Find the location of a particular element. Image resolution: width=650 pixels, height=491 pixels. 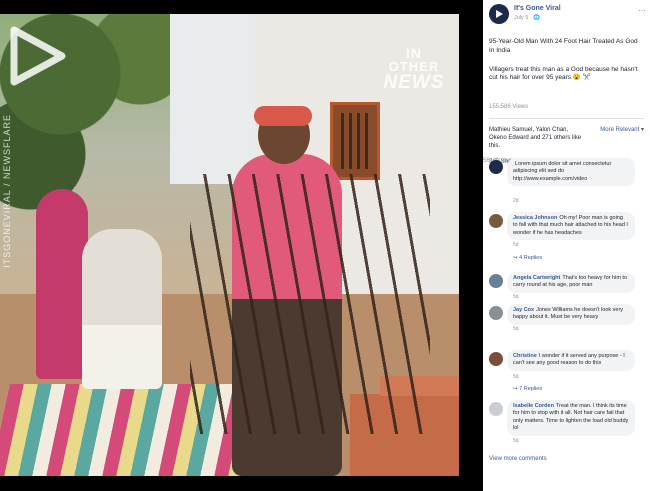

page-avatar is located at coordinates (499, 14).